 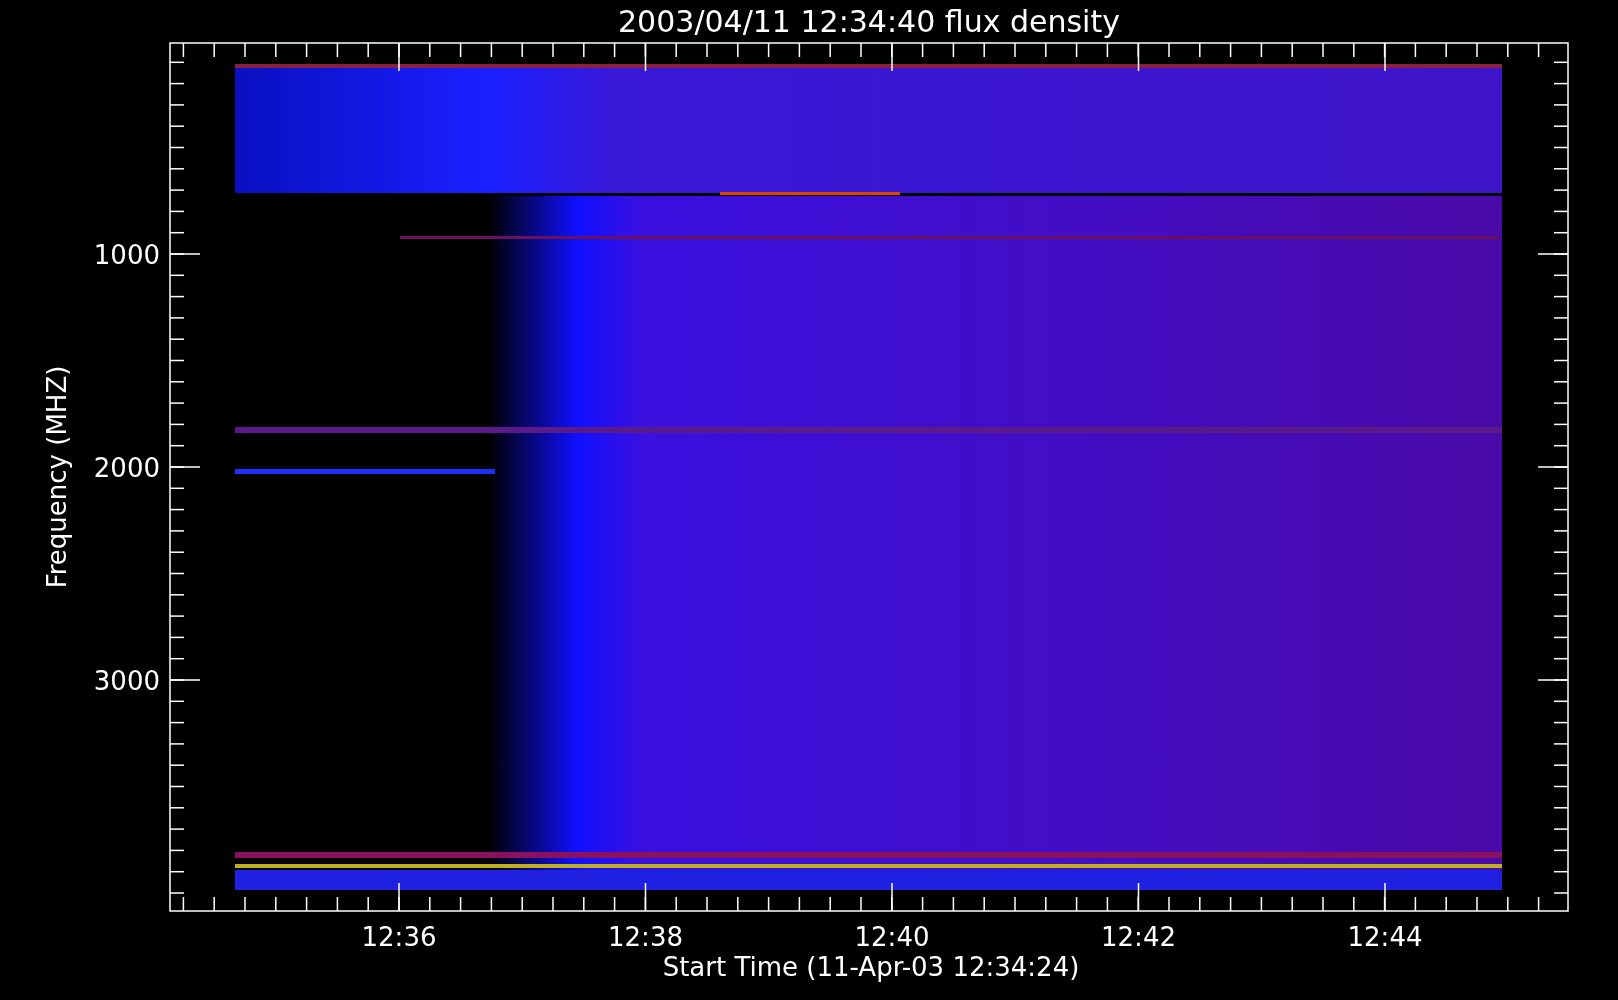 I want to click on x-tick-label: 12:36, so click(x=399, y=937).